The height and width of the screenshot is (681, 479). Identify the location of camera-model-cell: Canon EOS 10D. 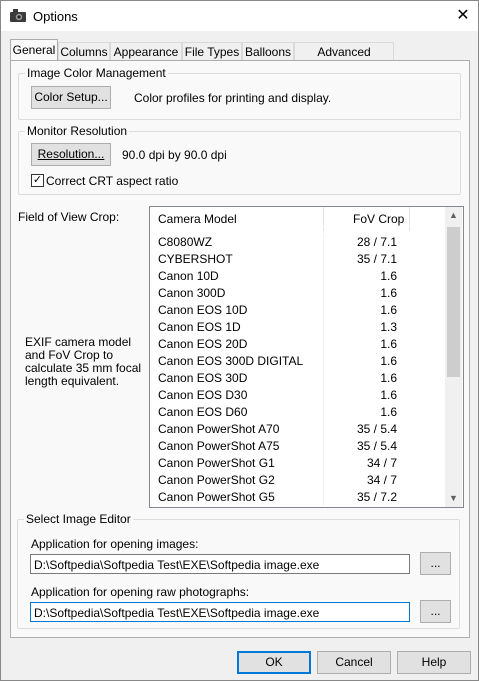
(203, 310).